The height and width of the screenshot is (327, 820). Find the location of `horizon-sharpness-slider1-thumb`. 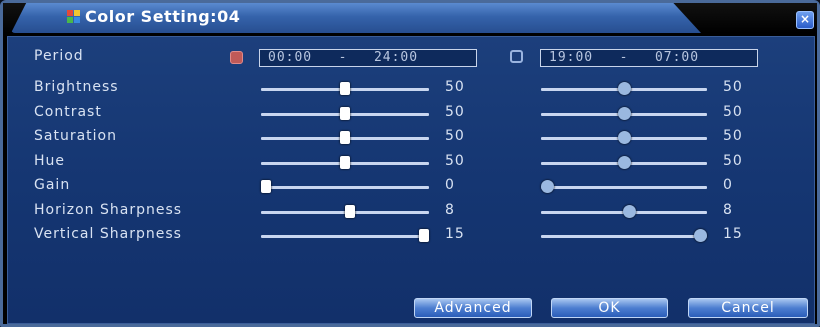

horizon-sharpness-slider1-thumb is located at coordinates (350, 211).